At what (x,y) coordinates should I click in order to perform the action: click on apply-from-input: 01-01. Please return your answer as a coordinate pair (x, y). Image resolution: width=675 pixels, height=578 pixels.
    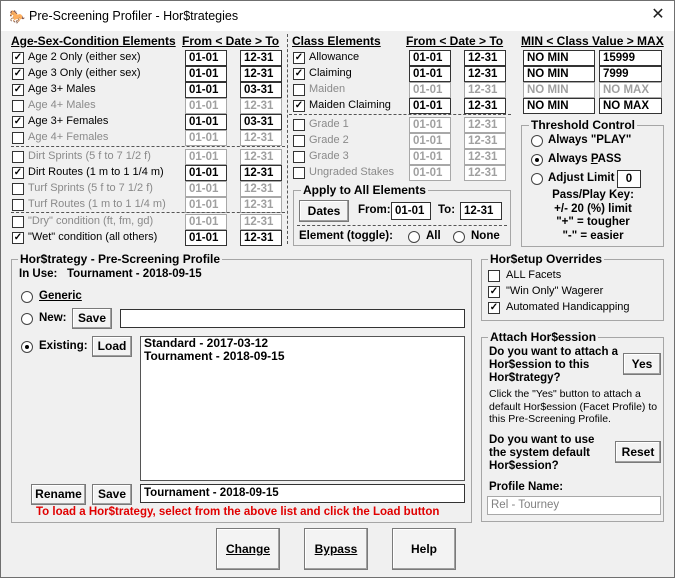
    Looking at the image, I should click on (411, 211).